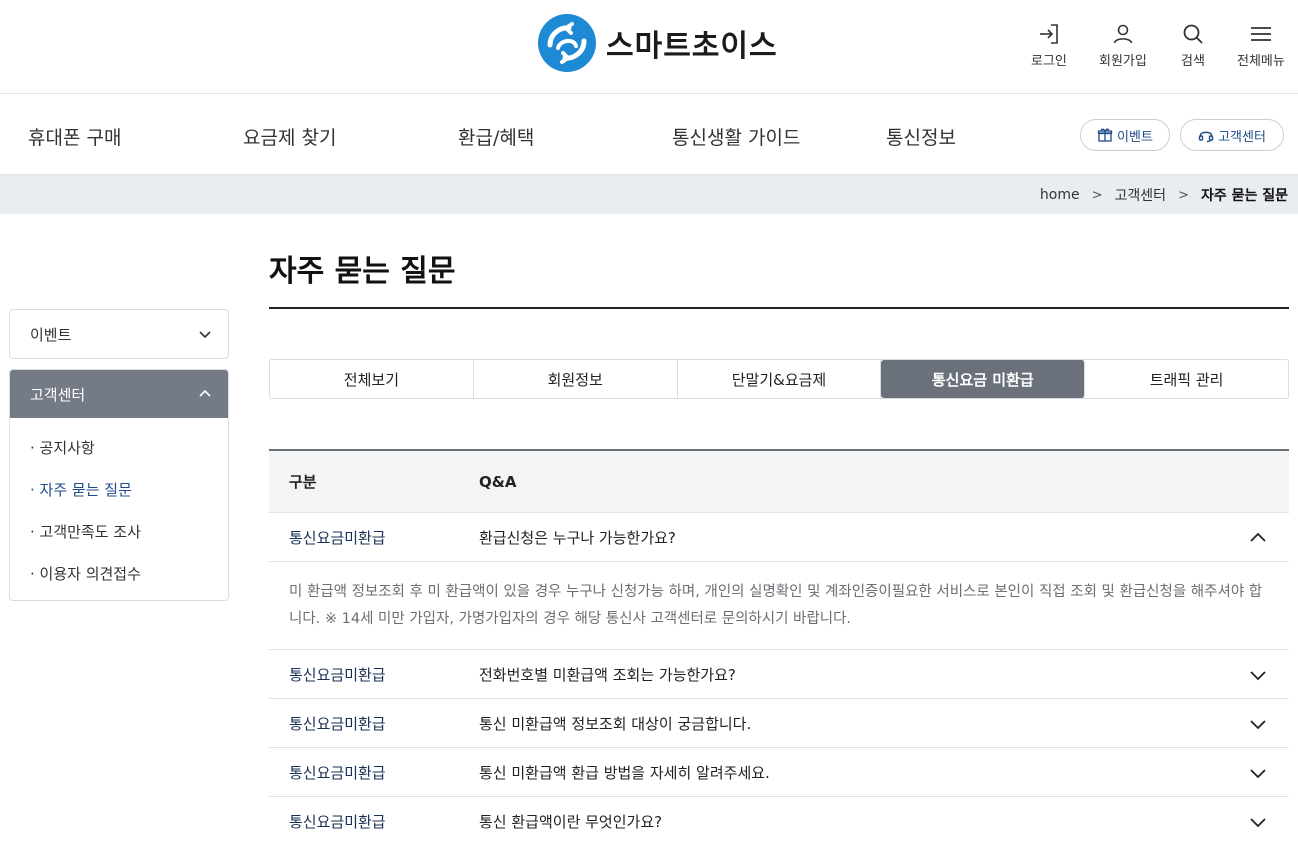 The width and height of the screenshot is (1298, 842). I want to click on sidebar-item-survey: · 고객만족도 조사, so click(129, 531).